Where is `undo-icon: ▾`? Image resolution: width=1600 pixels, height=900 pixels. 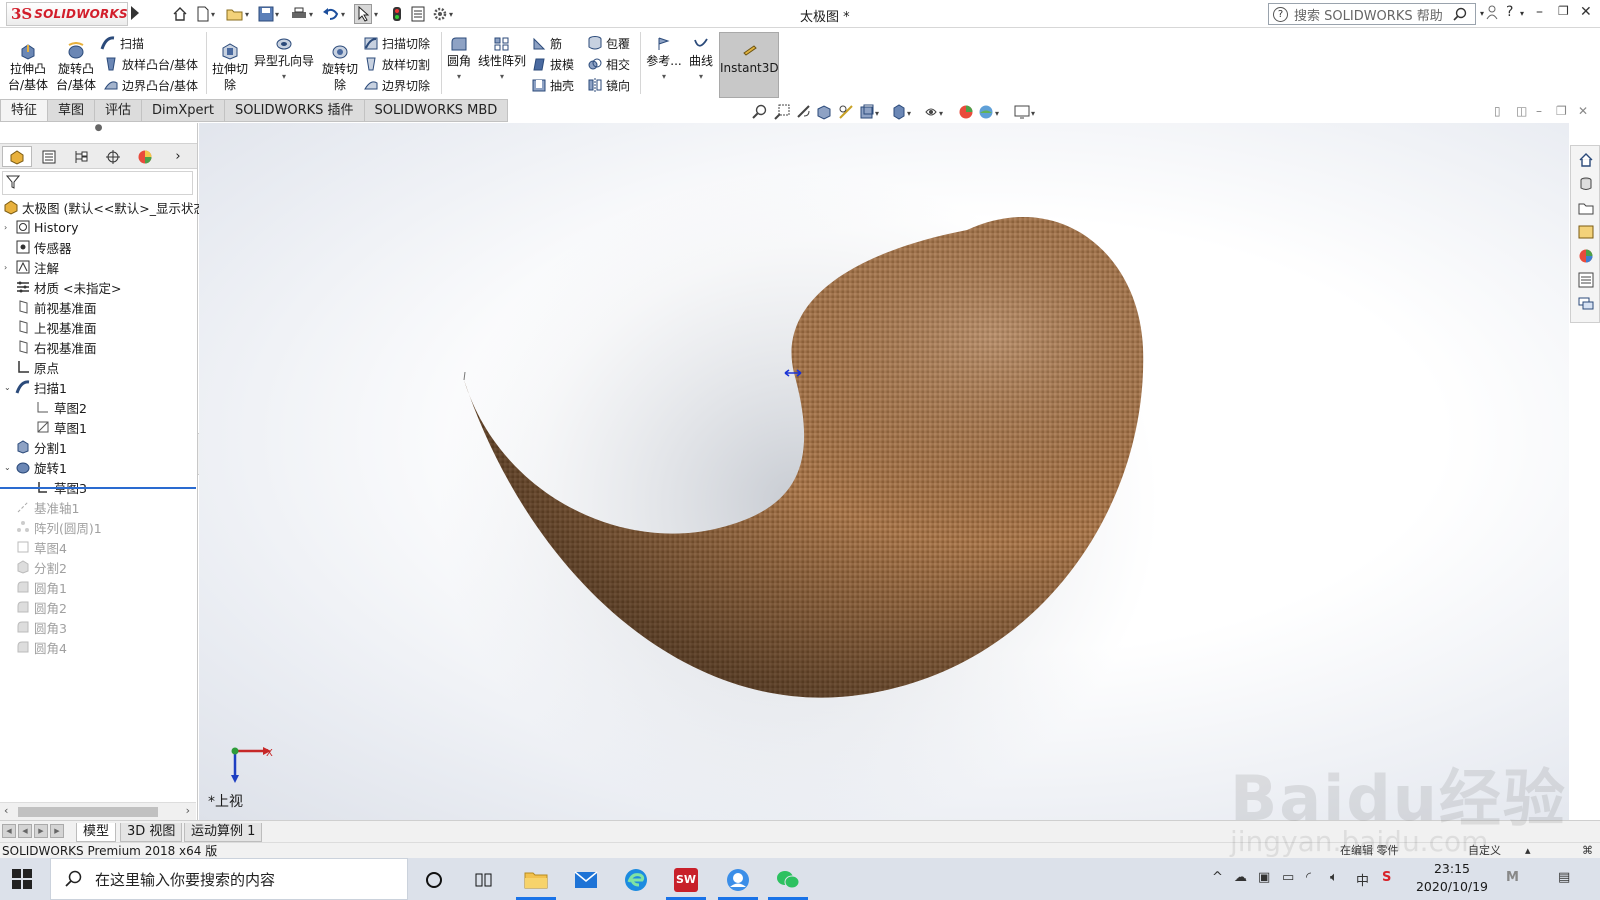
undo-icon: ▾ is located at coordinates (333, 14).